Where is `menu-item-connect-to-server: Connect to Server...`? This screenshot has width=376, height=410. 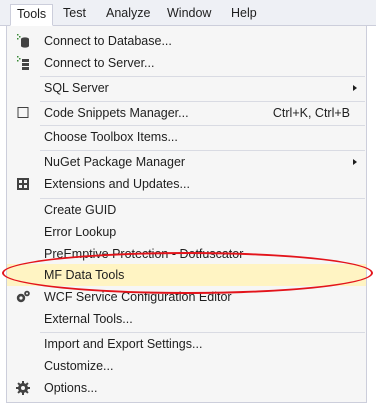 menu-item-connect-to-server: Connect to Server... is located at coordinates (186, 63).